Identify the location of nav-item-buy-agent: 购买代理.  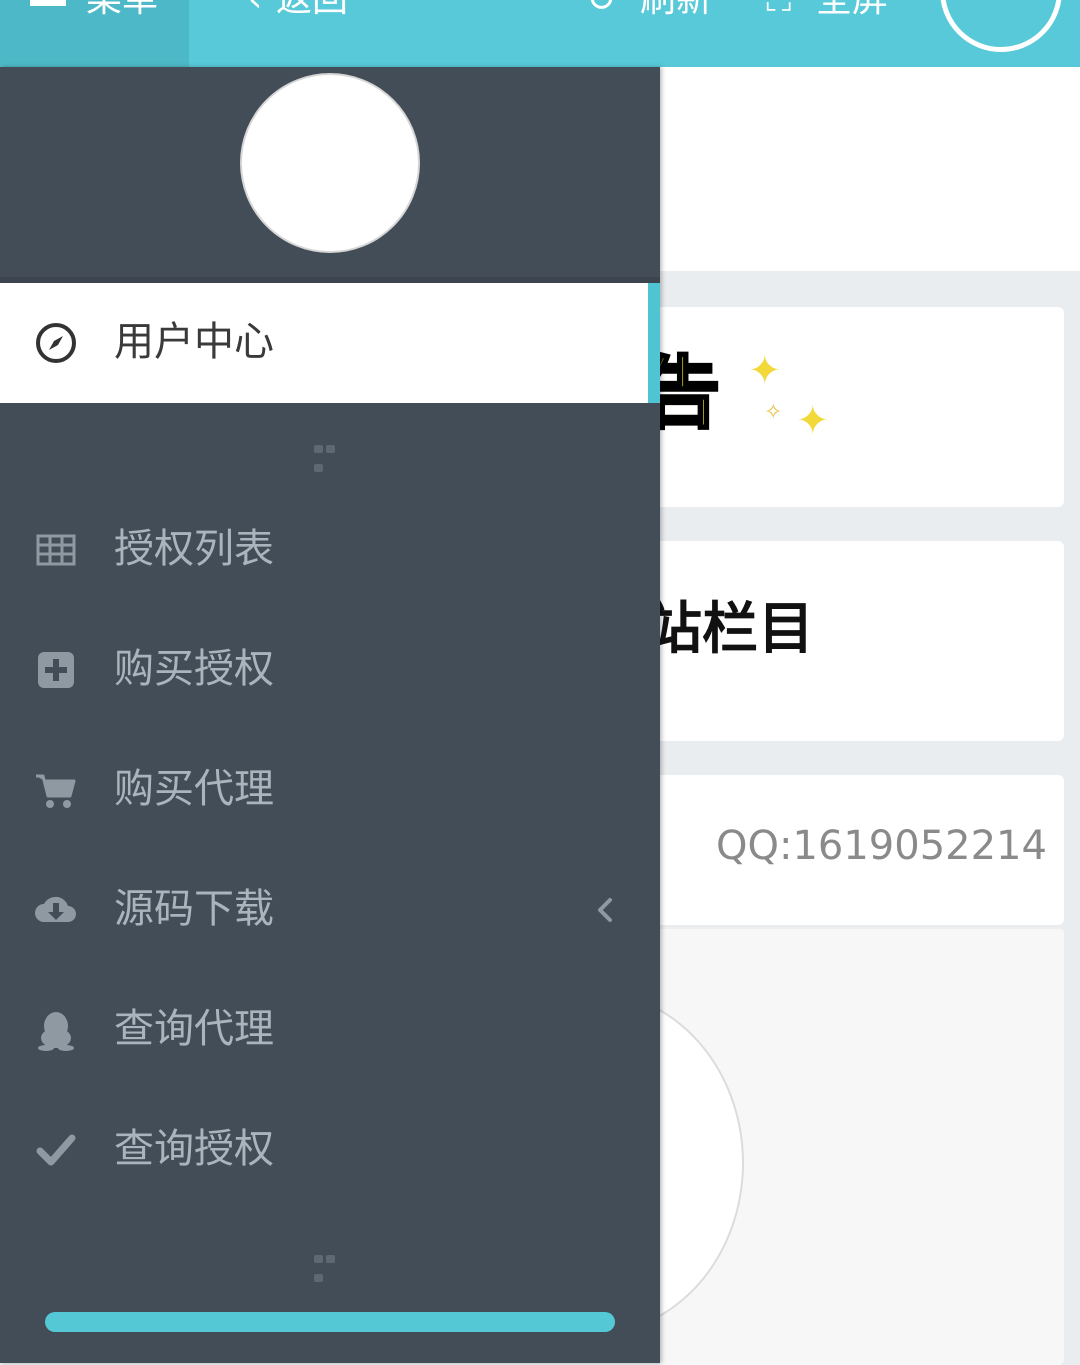
(330, 790).